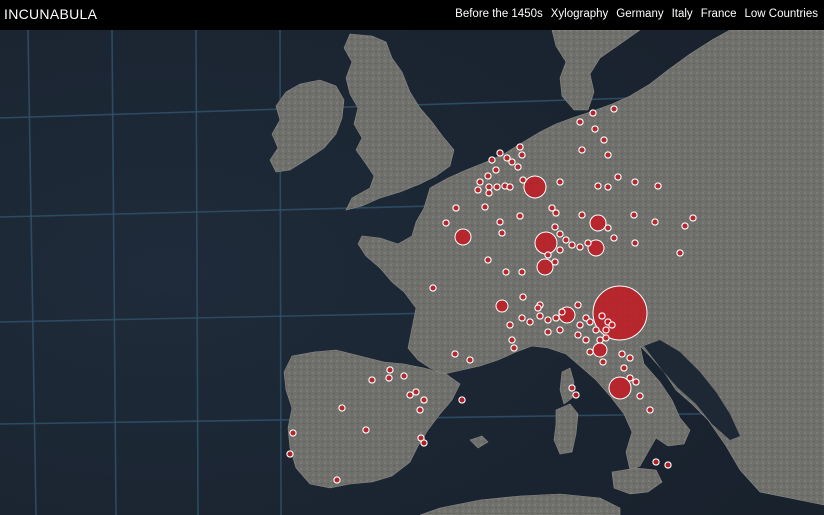  What do you see at coordinates (499, 14) in the screenshot?
I see `nav-item-before-1450s: Before the 1450s` at bounding box center [499, 14].